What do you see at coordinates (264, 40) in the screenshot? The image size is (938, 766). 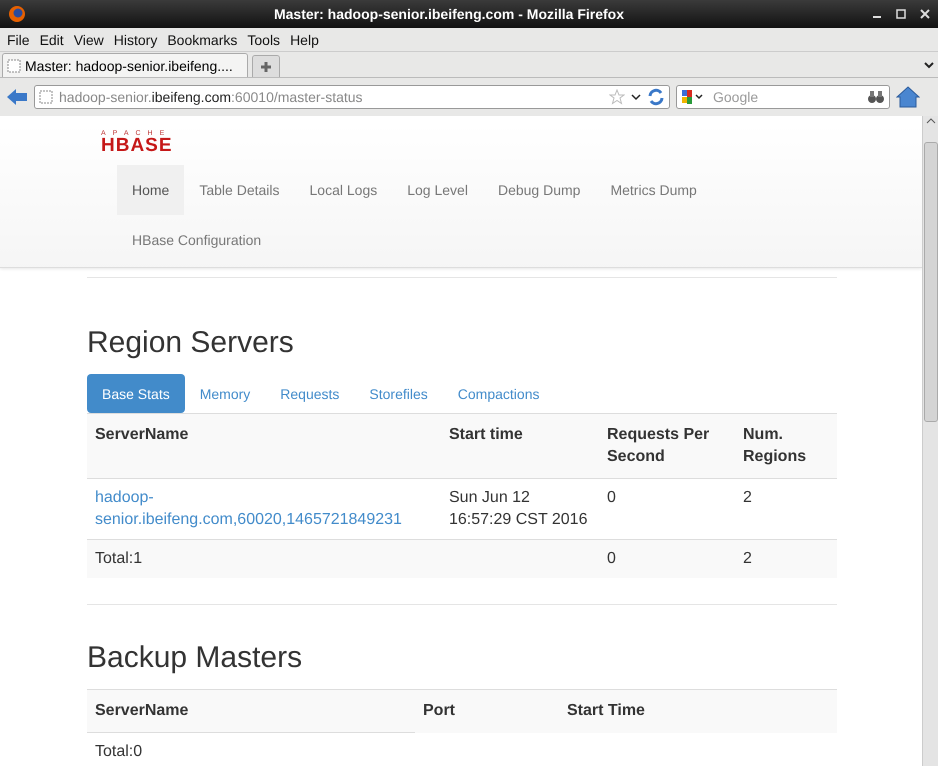 I see `menu-item: Tools` at bounding box center [264, 40].